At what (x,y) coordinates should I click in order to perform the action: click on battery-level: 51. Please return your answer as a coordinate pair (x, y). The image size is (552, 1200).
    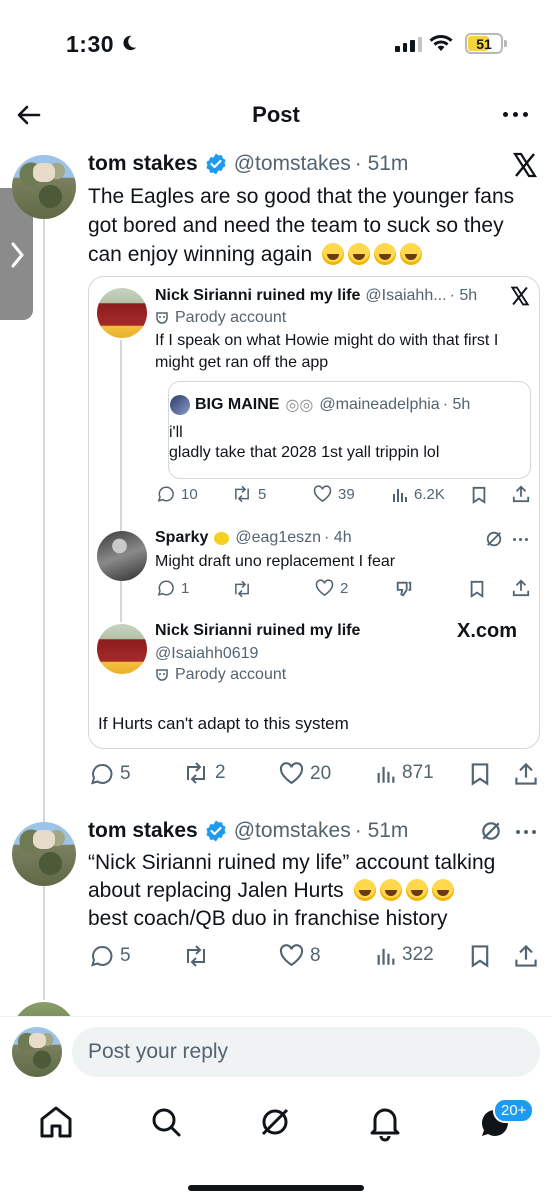
    Looking at the image, I should click on (484, 44).